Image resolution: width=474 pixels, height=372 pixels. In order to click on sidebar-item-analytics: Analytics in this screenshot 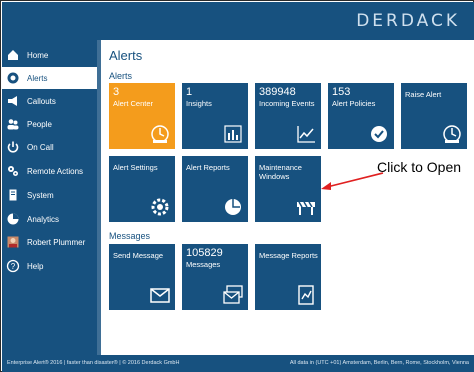, I will do `click(49, 219)`.